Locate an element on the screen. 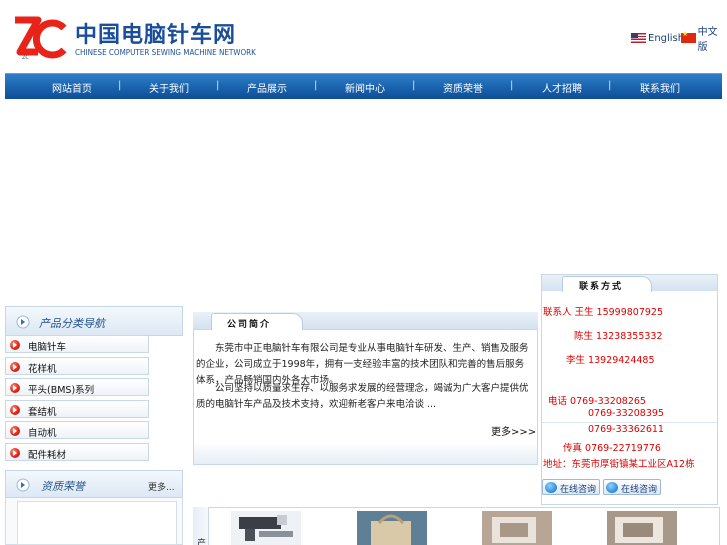 This screenshot has width=727, height=545. company-intro-tabbar: 公司简介 is located at coordinates (365, 321).